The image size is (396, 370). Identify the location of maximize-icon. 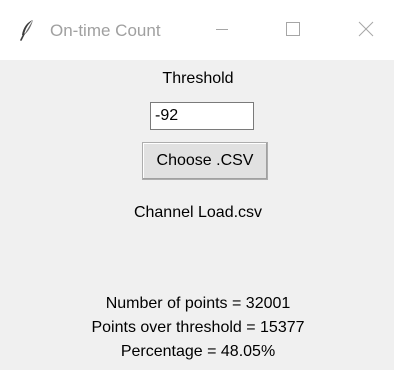
(293, 31).